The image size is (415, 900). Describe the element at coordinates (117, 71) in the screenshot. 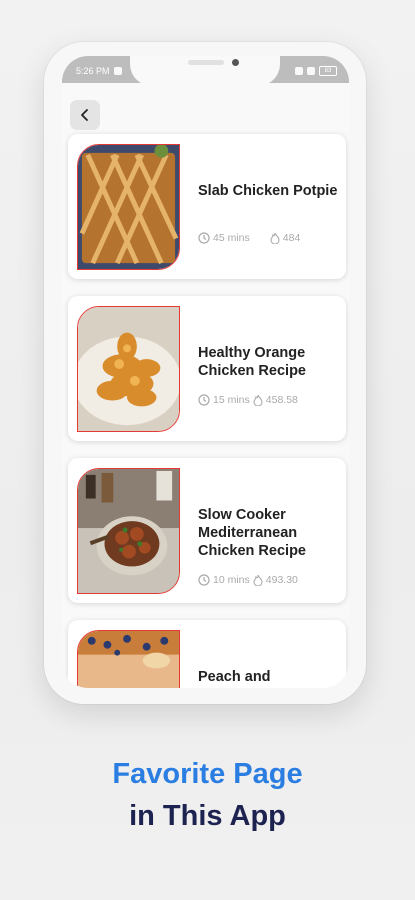

I see `notification-icon` at that location.